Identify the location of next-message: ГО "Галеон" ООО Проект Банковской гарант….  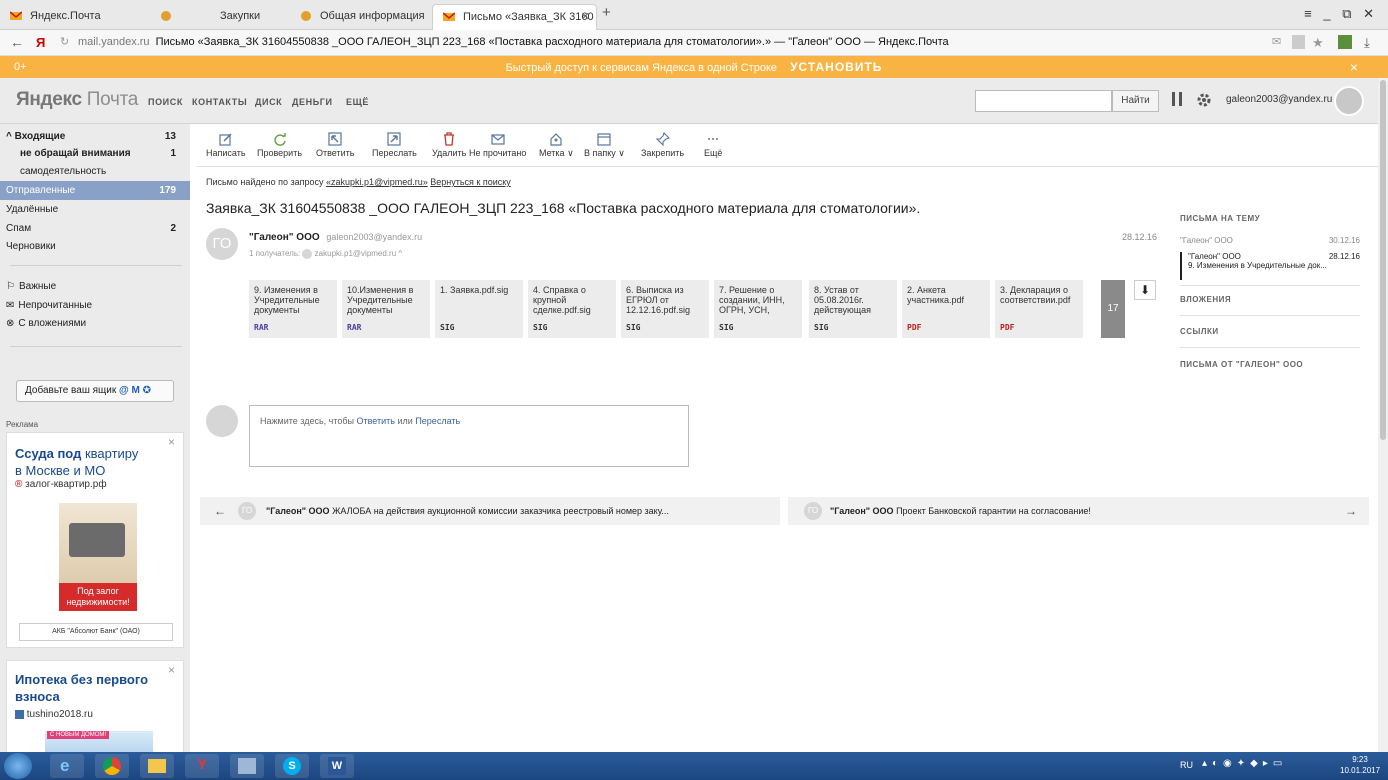
(1078, 511).